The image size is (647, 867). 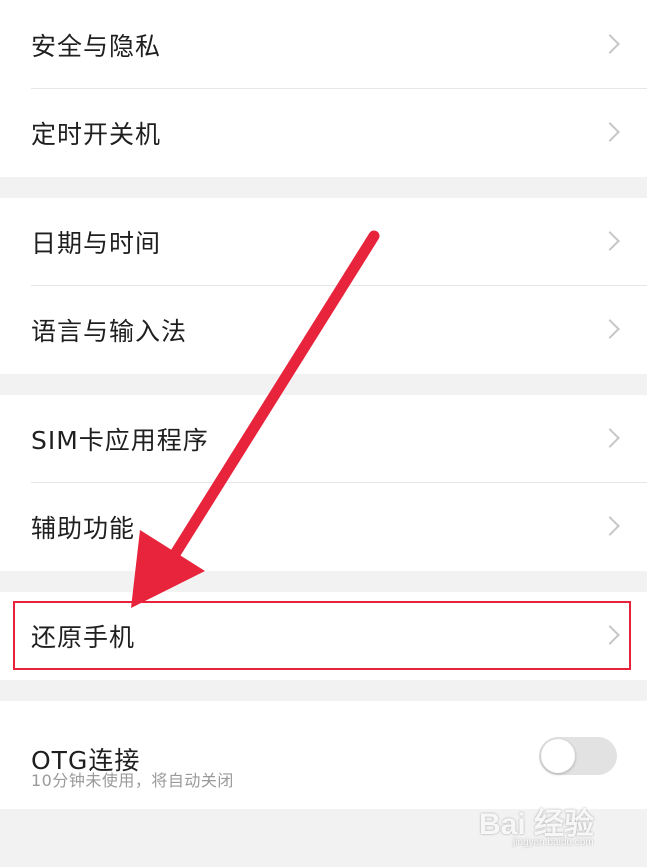 What do you see at coordinates (323, 439) in the screenshot?
I see `settings-item-sim-apps: SIM卡应用程序` at bounding box center [323, 439].